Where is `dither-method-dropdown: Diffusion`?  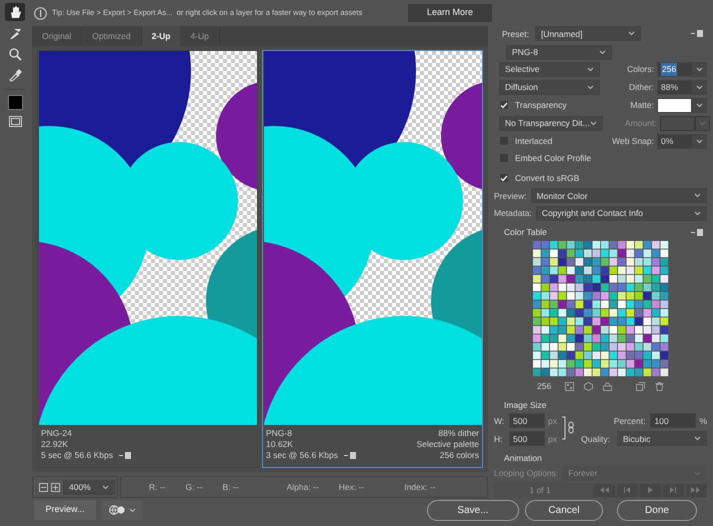
dither-method-dropdown: Diffusion is located at coordinates (549, 88).